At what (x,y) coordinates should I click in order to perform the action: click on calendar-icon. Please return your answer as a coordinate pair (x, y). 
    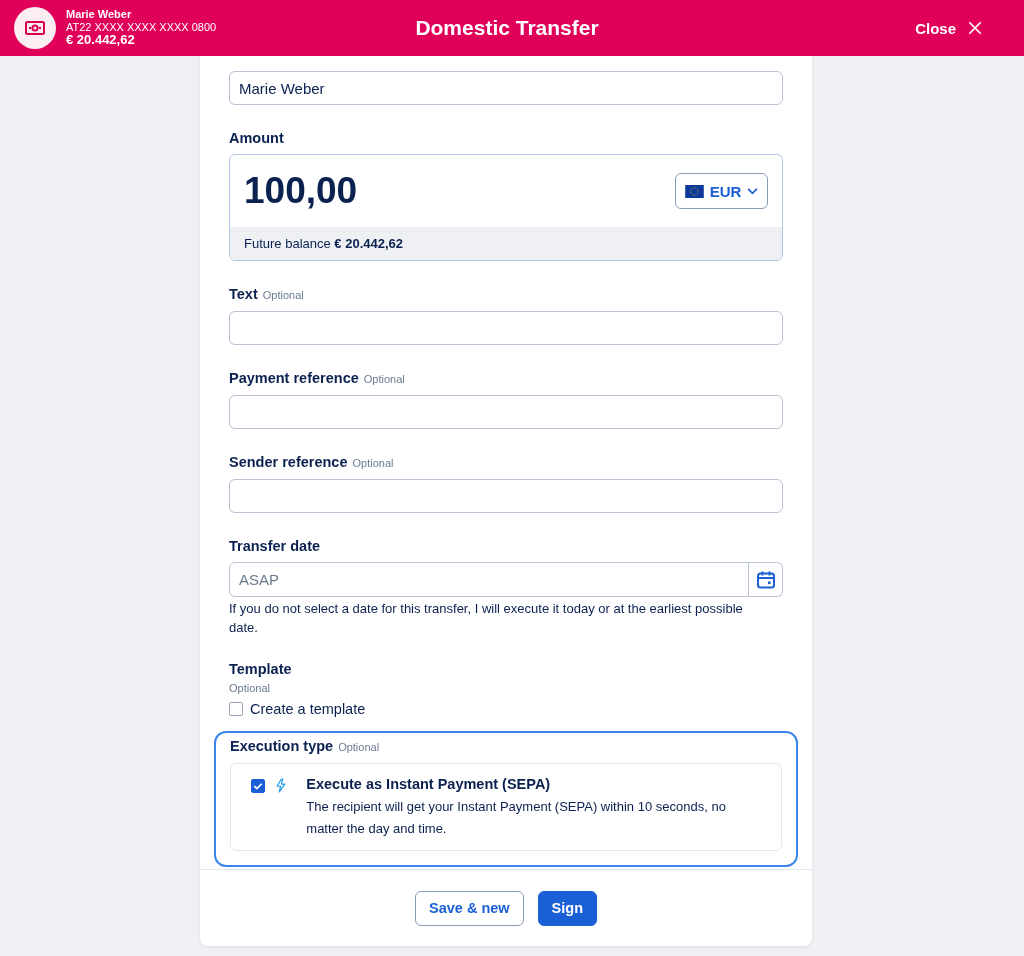
    Looking at the image, I should click on (765, 579).